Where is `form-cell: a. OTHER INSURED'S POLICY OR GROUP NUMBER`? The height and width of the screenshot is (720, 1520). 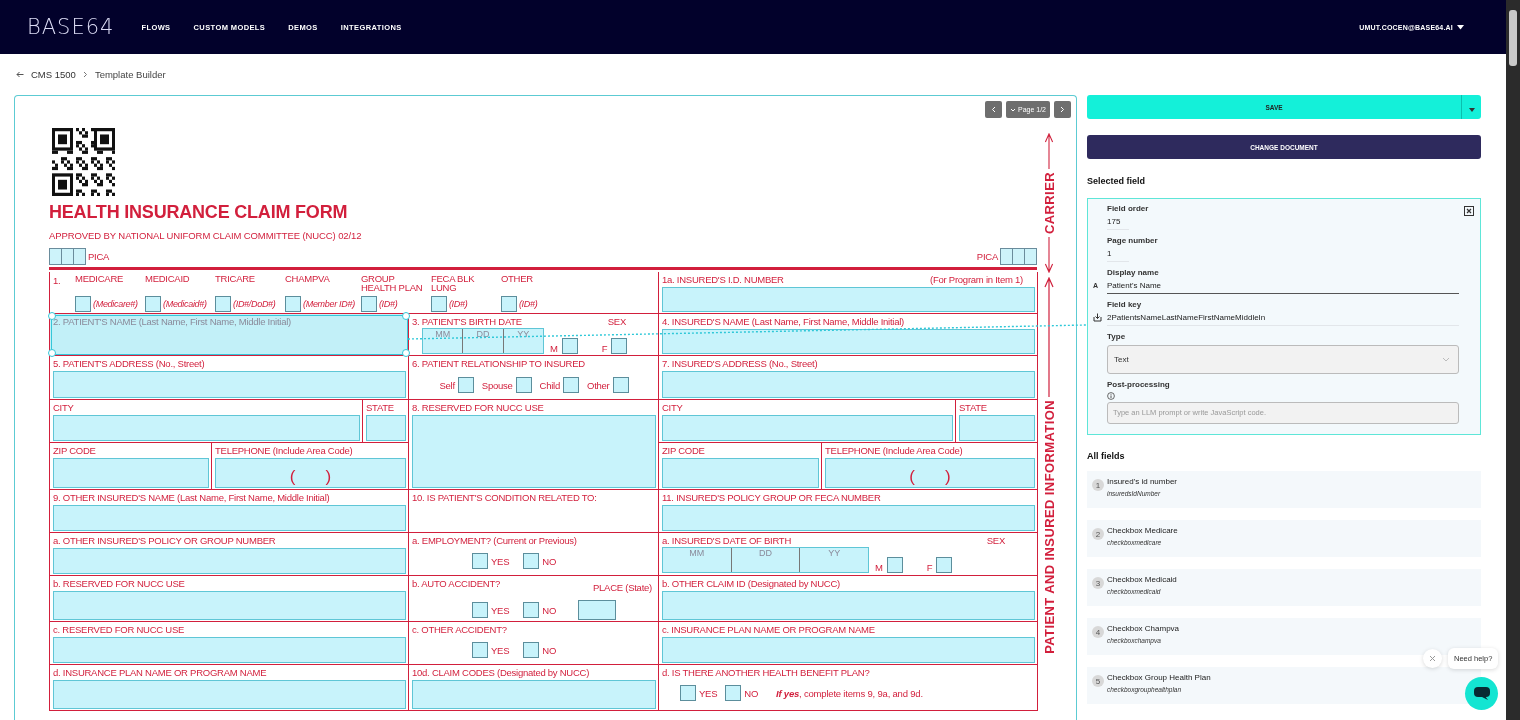 form-cell: a. OTHER INSURED'S POLICY OR GROUP NUMBER is located at coordinates (229, 554).